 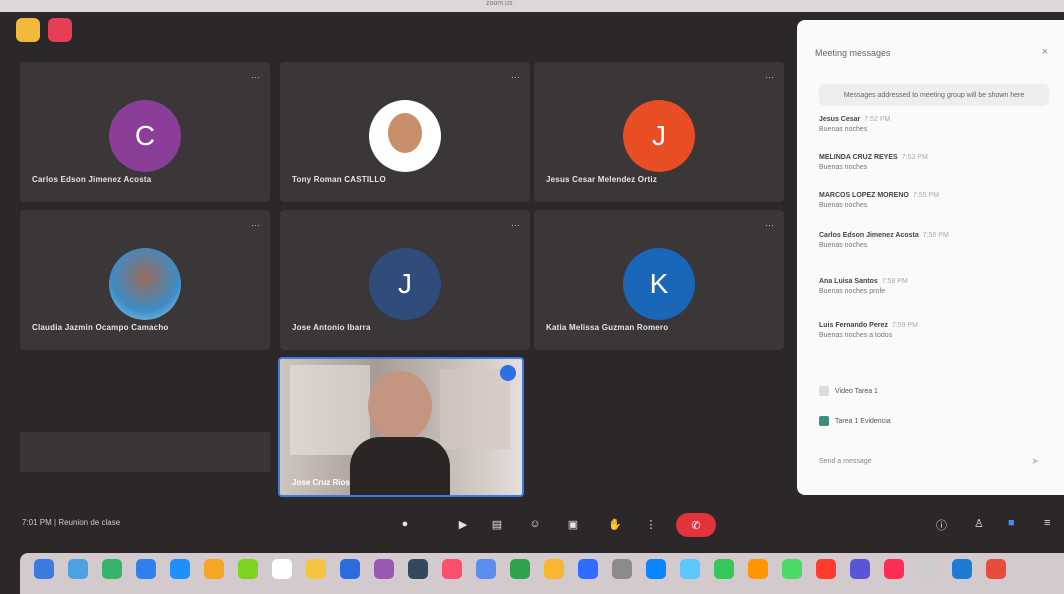 I want to click on participant-tile: C ⋯ Carlos Edson Jimenez Acosta, so click(x=145, y=132).